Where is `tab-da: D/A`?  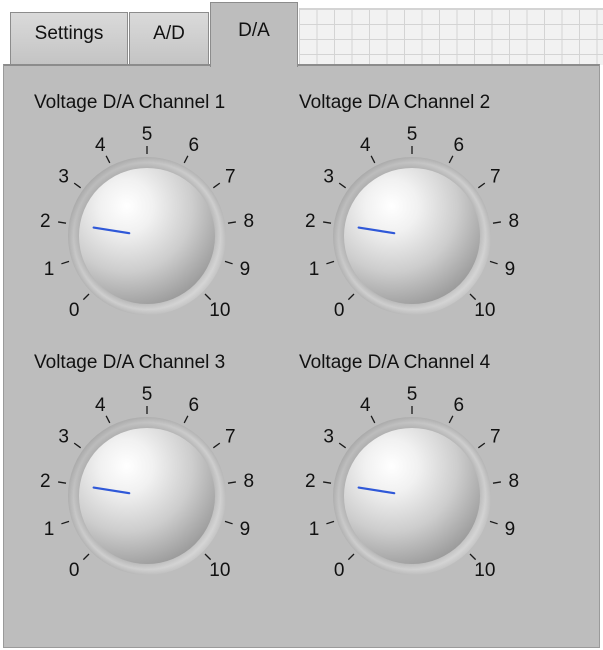
tab-da: D/A is located at coordinates (254, 34).